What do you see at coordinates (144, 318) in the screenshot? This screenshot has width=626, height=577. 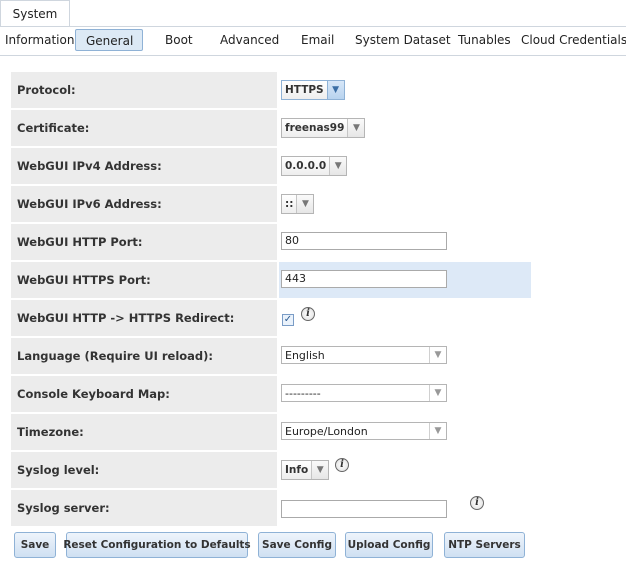 I see `redirect-label: WebGUI HTTP -> HTTPS Redirect:` at bounding box center [144, 318].